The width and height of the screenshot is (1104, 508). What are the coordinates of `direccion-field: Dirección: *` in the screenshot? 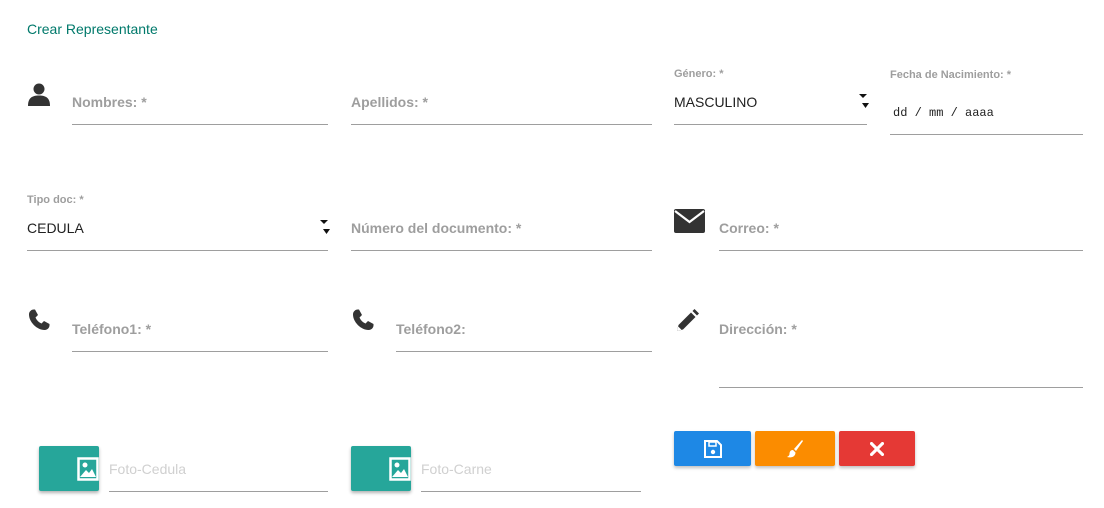 It's located at (901, 347).